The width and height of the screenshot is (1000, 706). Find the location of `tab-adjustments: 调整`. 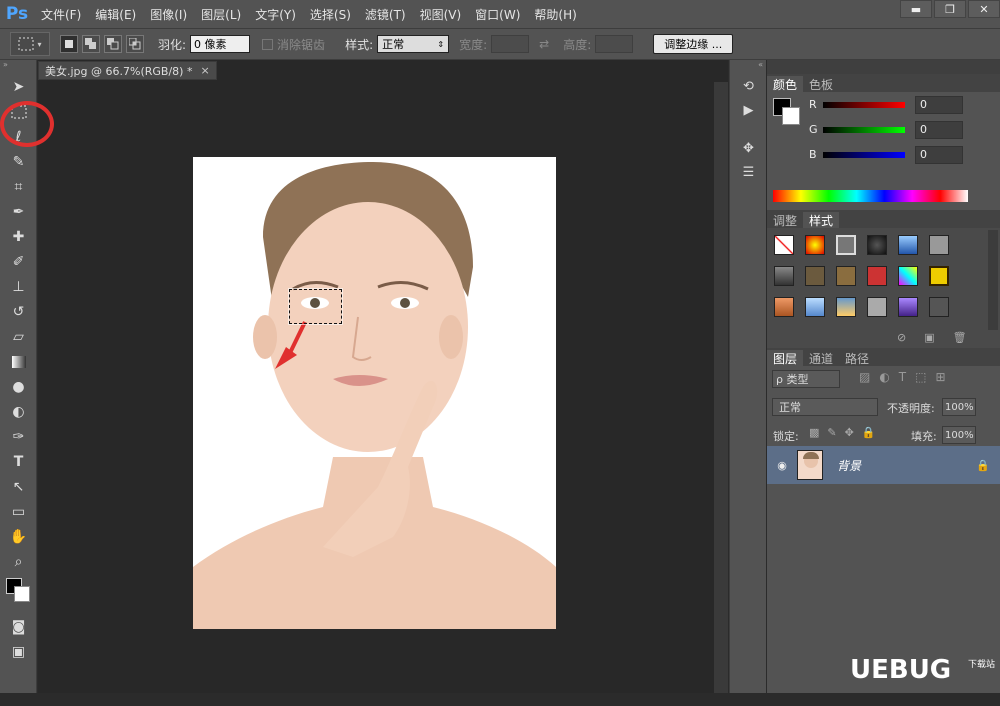

tab-adjustments: 调整 is located at coordinates (785, 220).